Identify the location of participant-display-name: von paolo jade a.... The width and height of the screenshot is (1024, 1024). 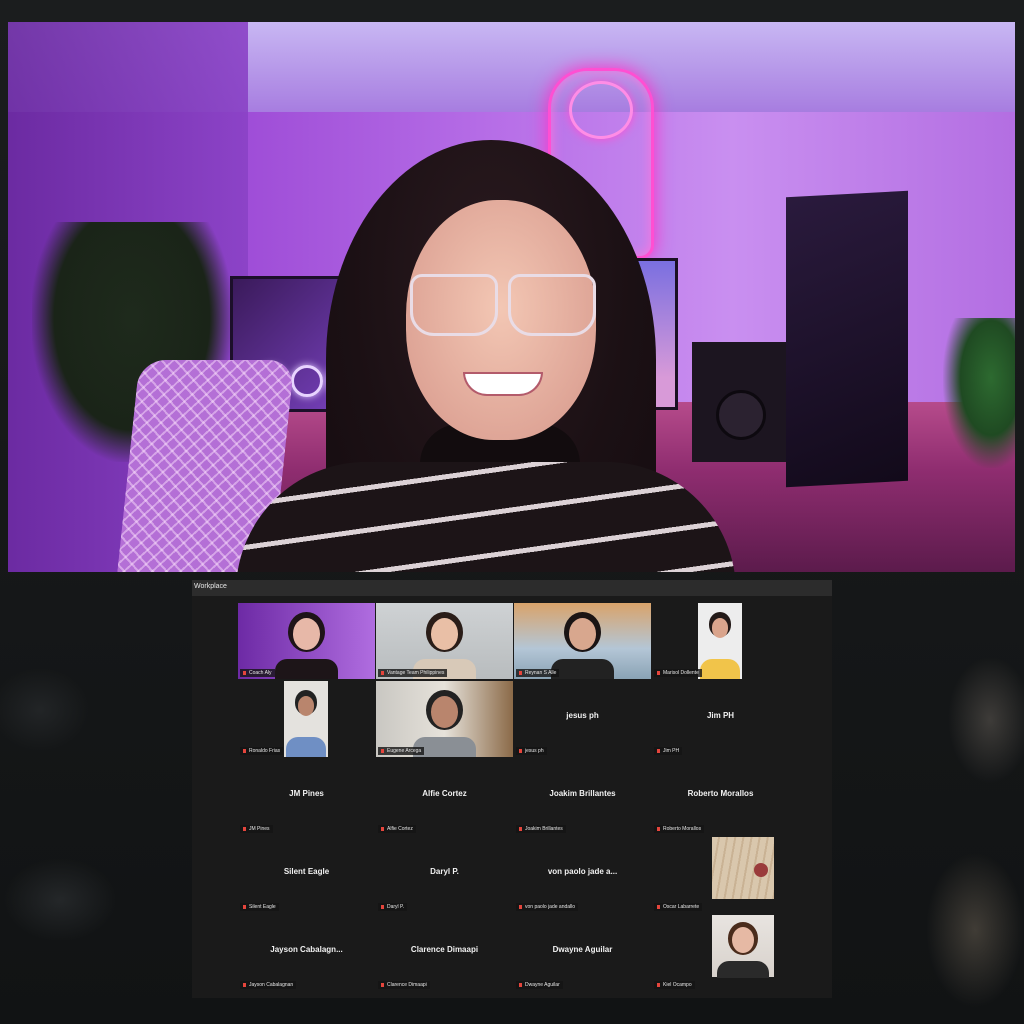
(582, 871).